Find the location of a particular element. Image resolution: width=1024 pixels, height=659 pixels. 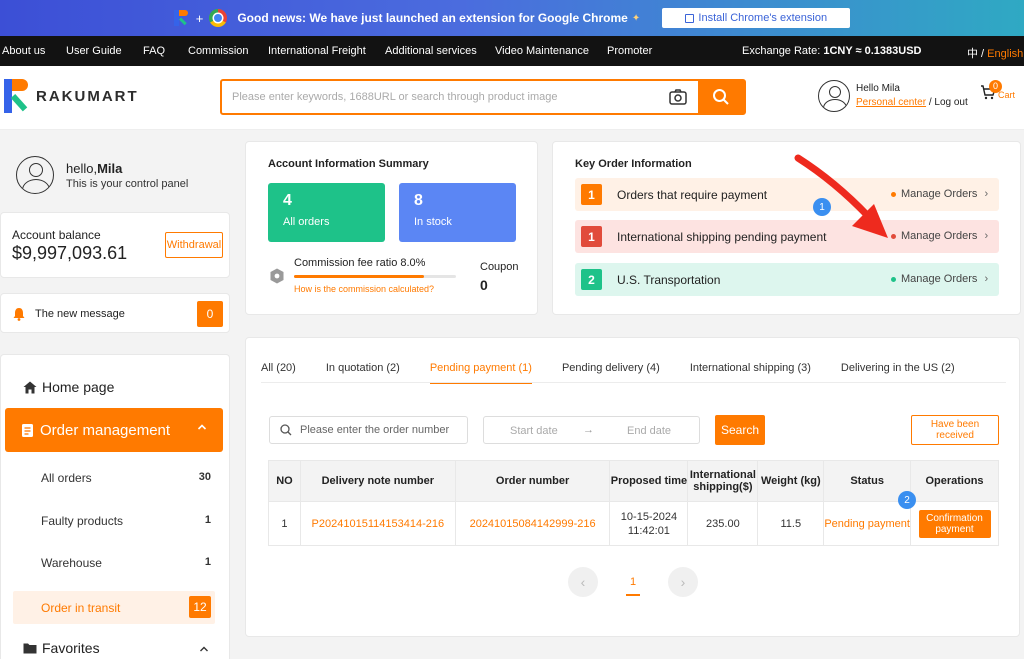

col-delivery-note: Delivery note number is located at coordinates (377, 481).